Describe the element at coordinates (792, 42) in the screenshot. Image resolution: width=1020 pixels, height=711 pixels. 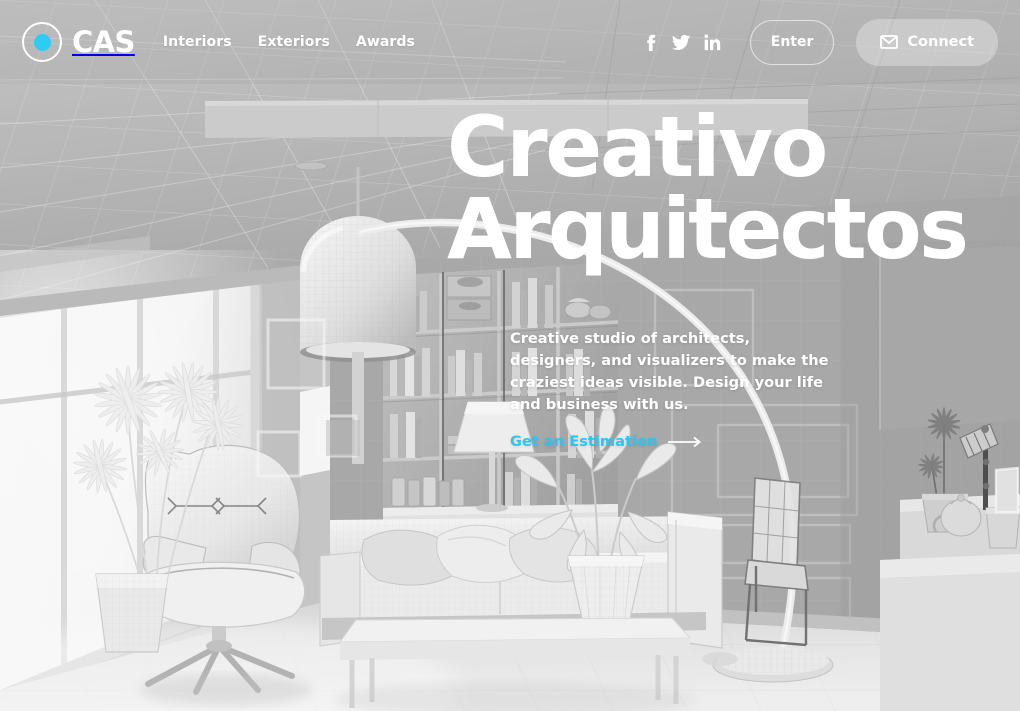
I see `enter-button: Enter` at that location.